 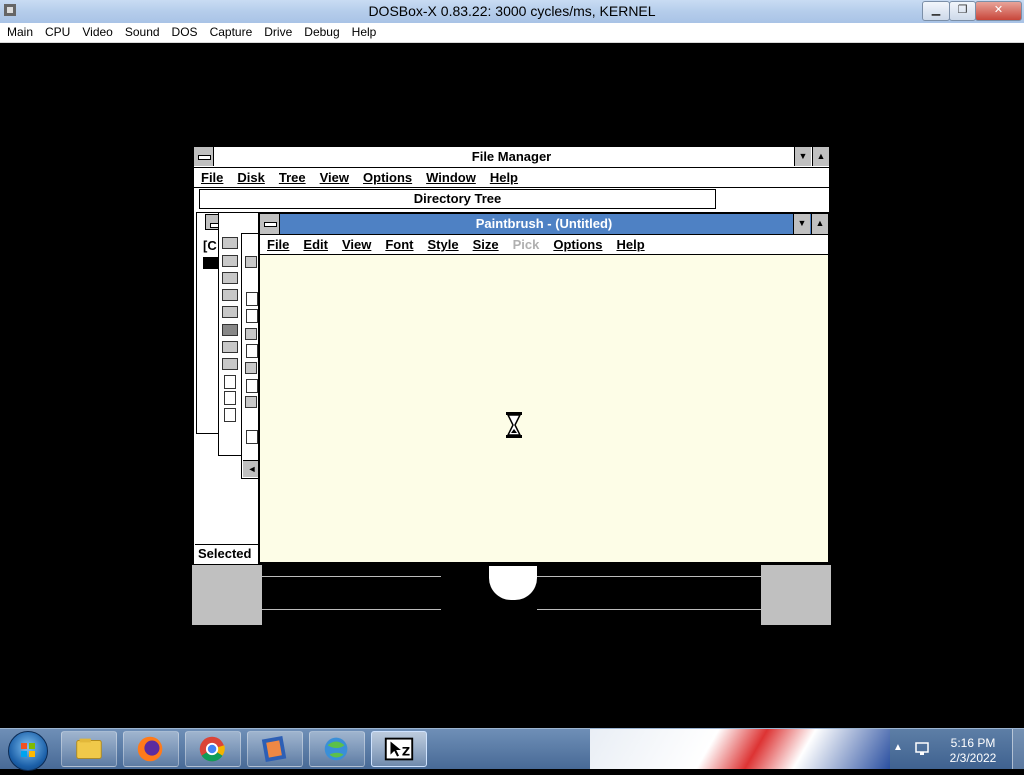 I want to click on dosbox-x-app-icon: Z, so click(x=399, y=749).